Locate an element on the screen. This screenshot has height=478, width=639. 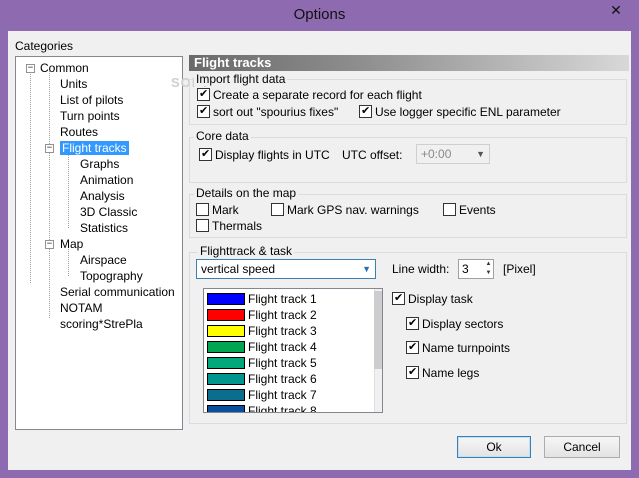
checkbox-name-turnpoints: Name turnpoints is located at coordinates (458, 347).